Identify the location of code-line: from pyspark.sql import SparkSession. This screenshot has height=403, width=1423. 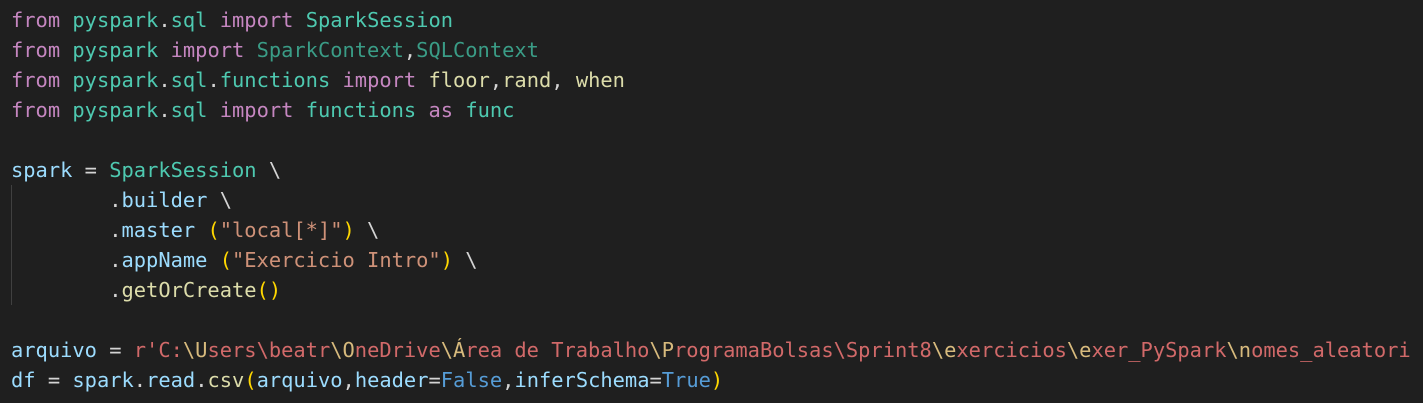
(711, 20).